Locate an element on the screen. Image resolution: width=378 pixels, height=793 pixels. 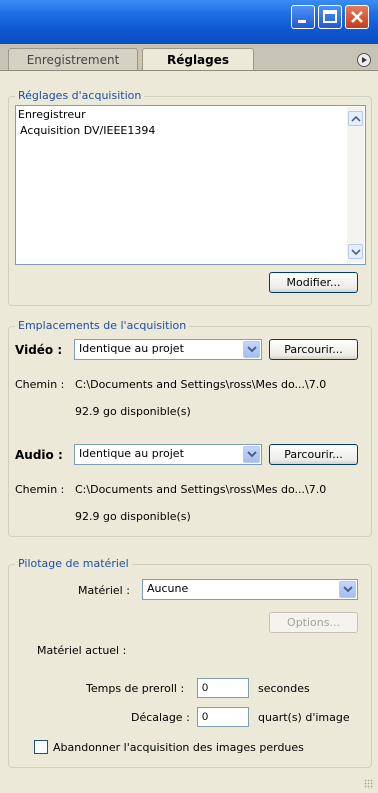
capture-locations-legend: Emplacements de l'acquisition is located at coordinates (102, 325).